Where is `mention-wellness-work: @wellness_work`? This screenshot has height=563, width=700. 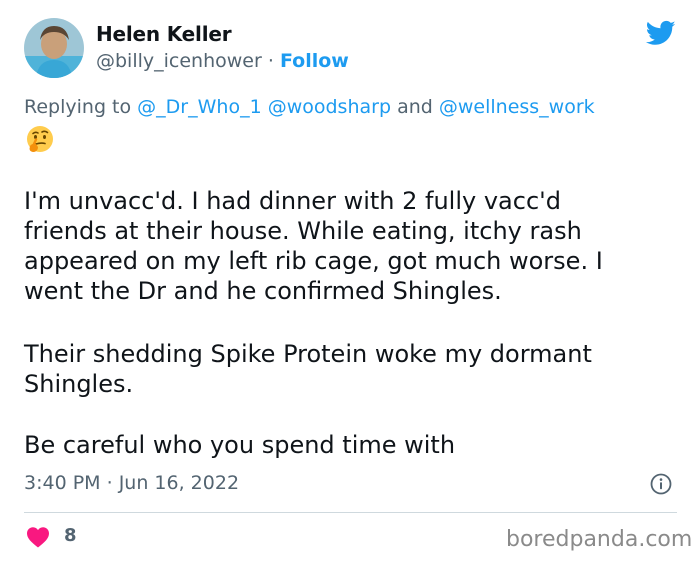 mention-wellness-work: @wellness_work is located at coordinates (517, 107).